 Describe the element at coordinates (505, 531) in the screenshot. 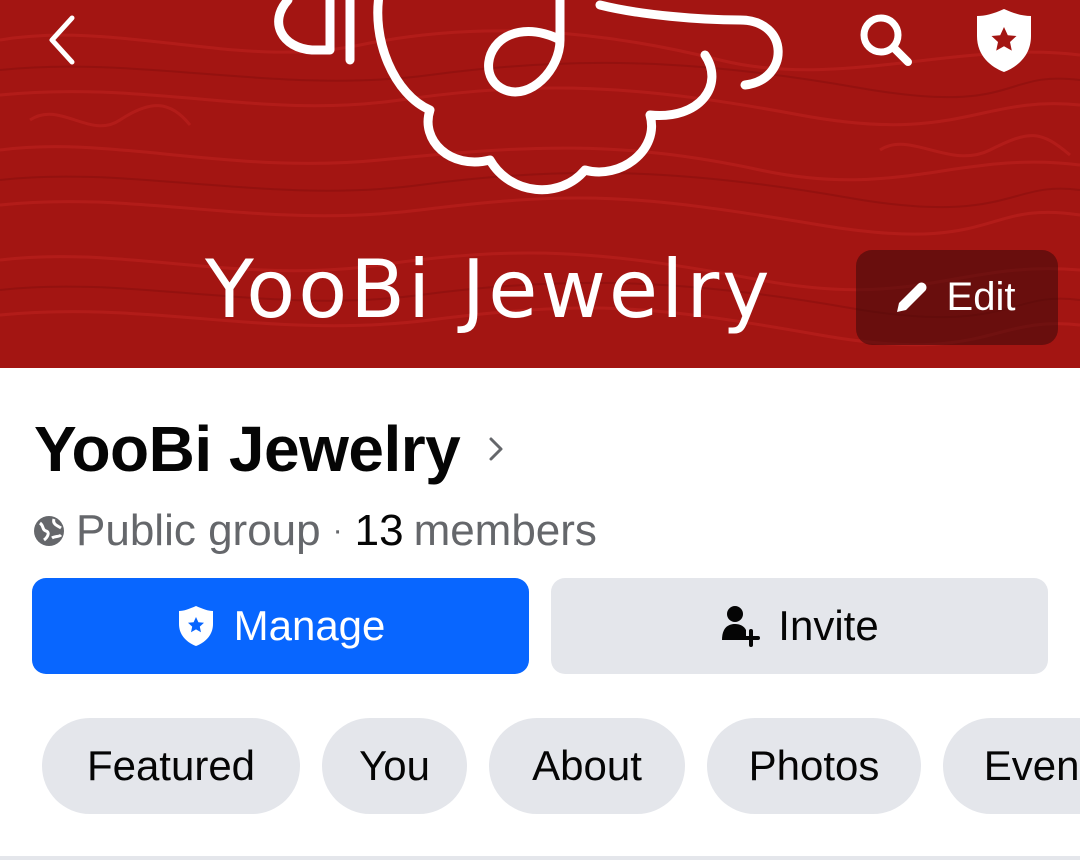

I see `member-label: members` at that location.